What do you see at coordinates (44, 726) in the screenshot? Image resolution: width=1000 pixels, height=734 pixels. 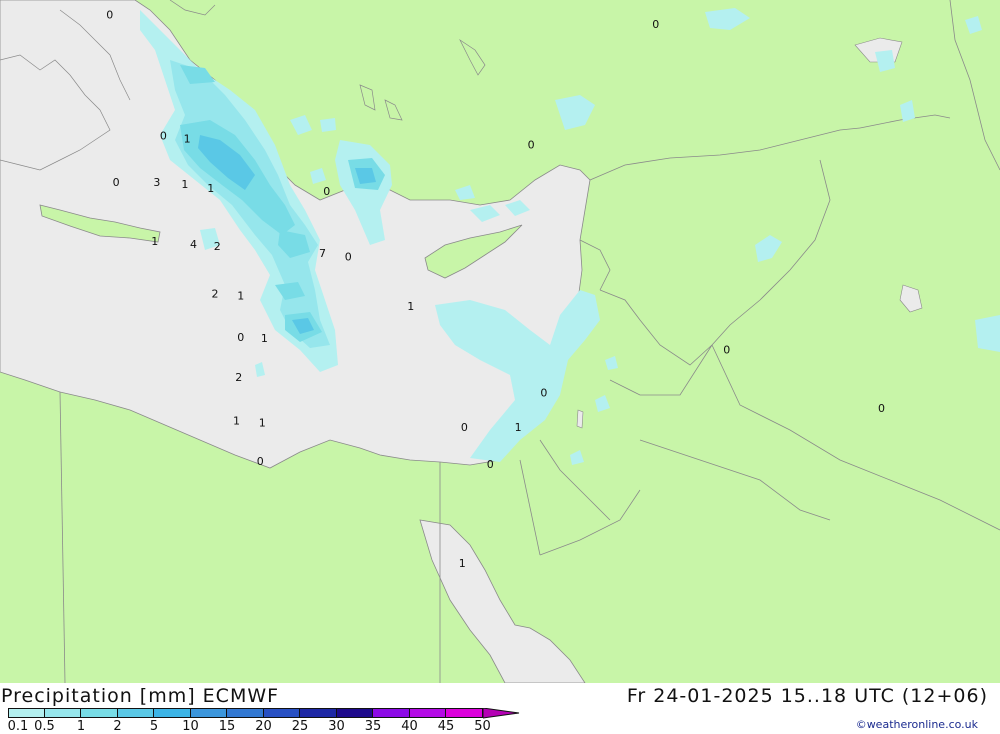 I see `scale-tick-label: 0.5` at bounding box center [44, 726].